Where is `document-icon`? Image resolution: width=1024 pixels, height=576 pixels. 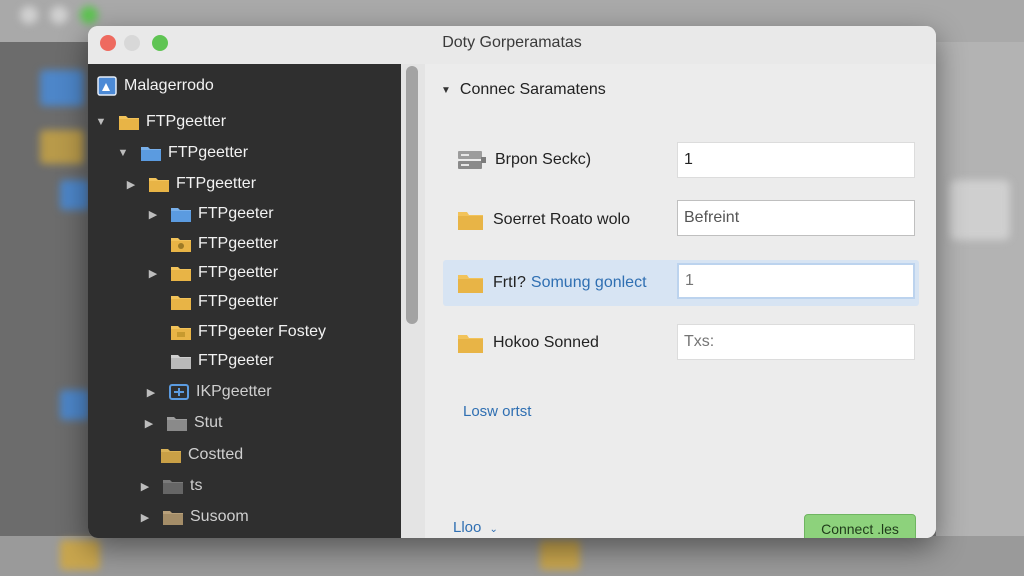
document-icon is located at coordinates (107, 86).